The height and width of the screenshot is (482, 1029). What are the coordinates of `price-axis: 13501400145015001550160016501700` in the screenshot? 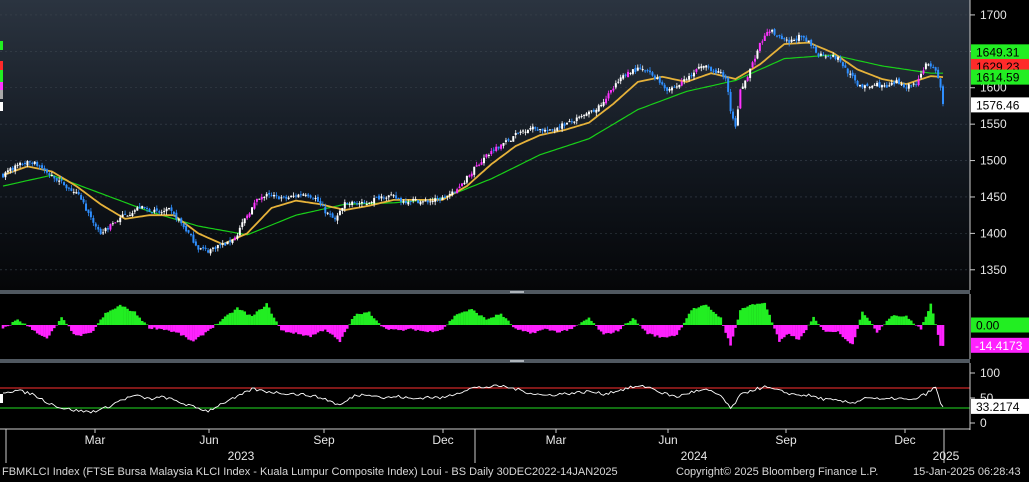 It's located at (988, 145).